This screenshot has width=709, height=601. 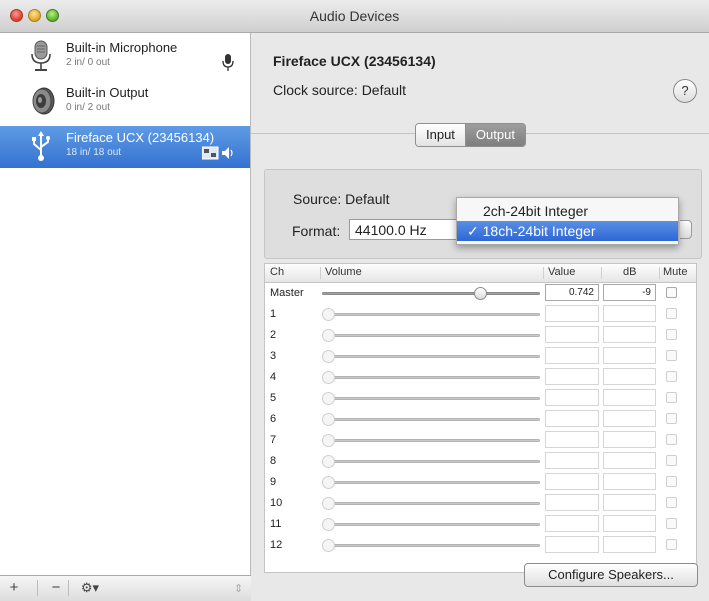 I want to click on tab-output: Output, so click(x=495, y=135).